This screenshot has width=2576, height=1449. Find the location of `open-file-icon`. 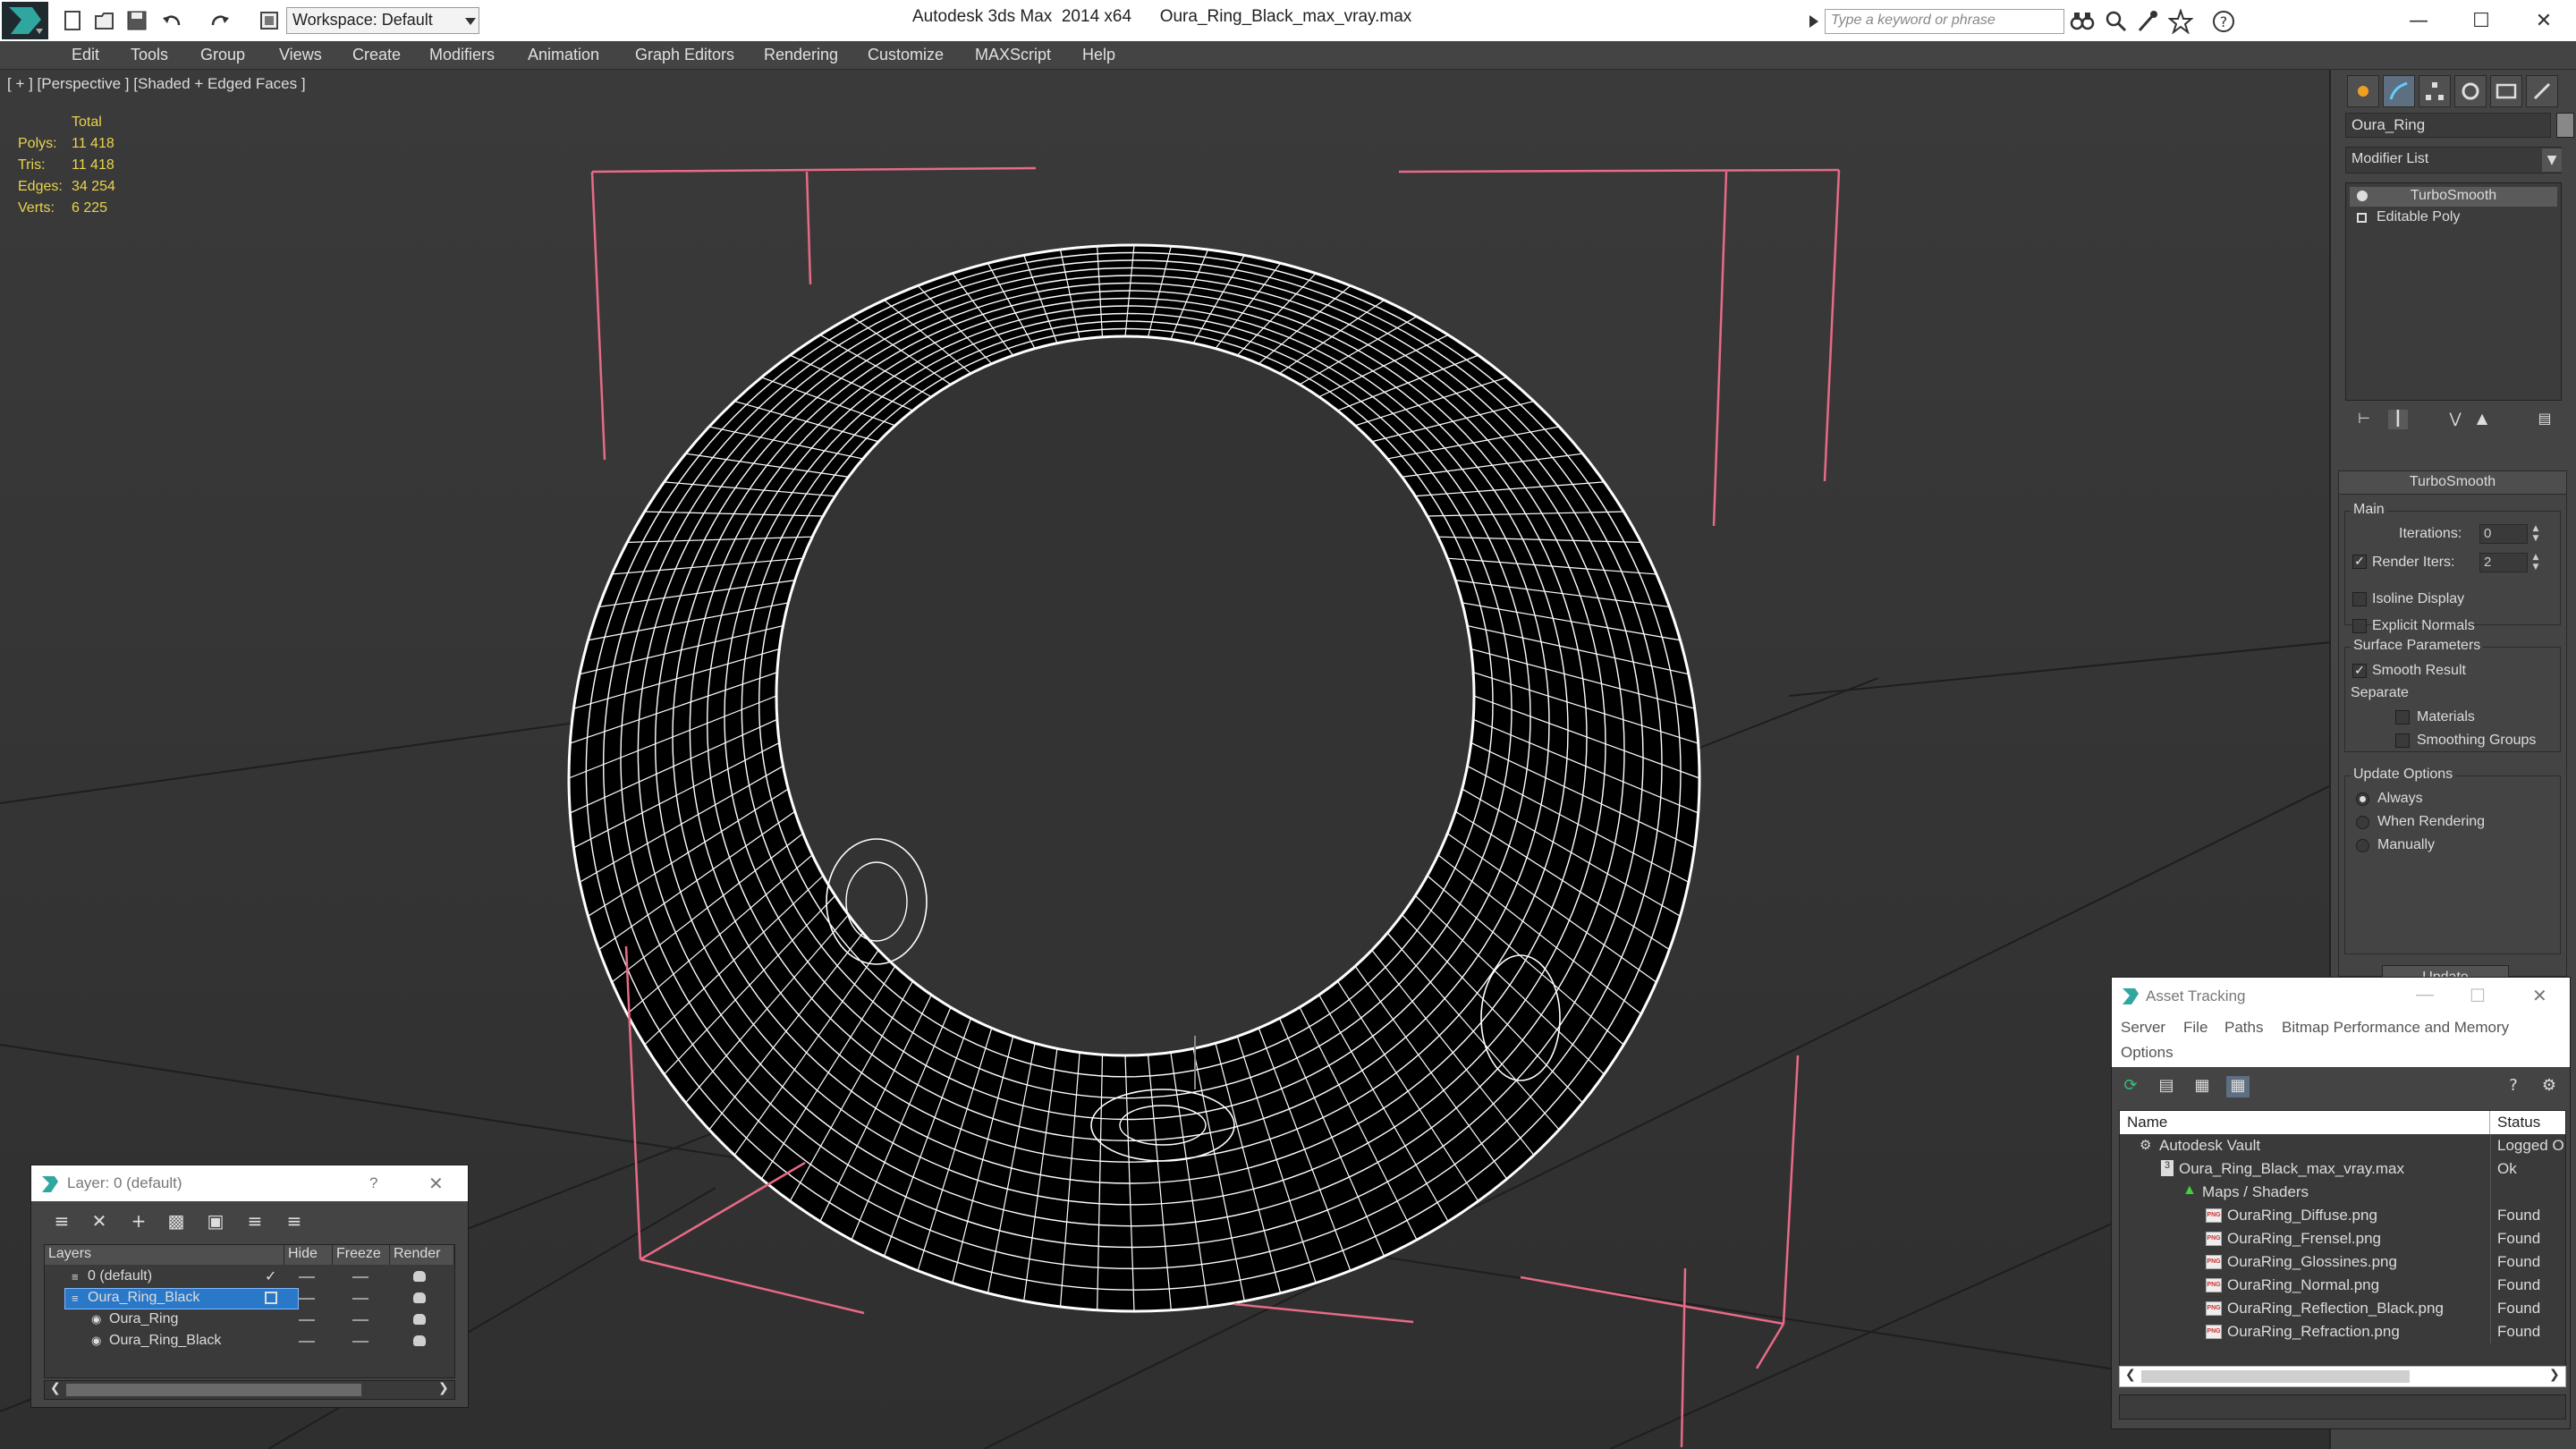

open-file-icon is located at coordinates (104, 20).